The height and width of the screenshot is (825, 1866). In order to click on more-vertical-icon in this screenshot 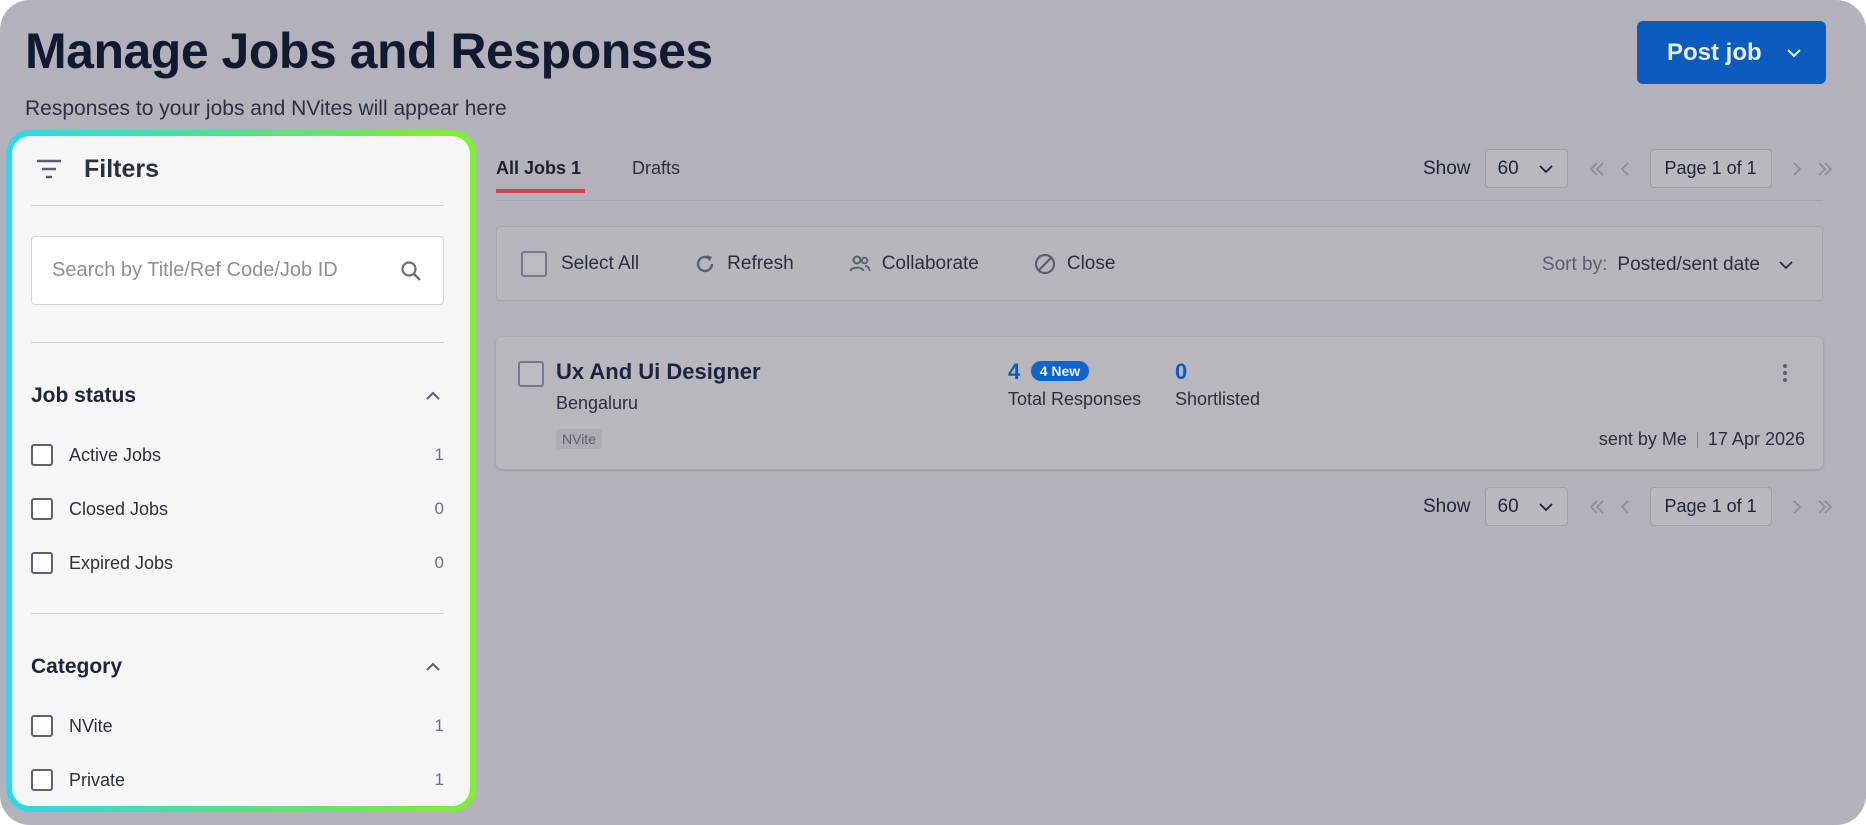, I will do `click(1785, 373)`.